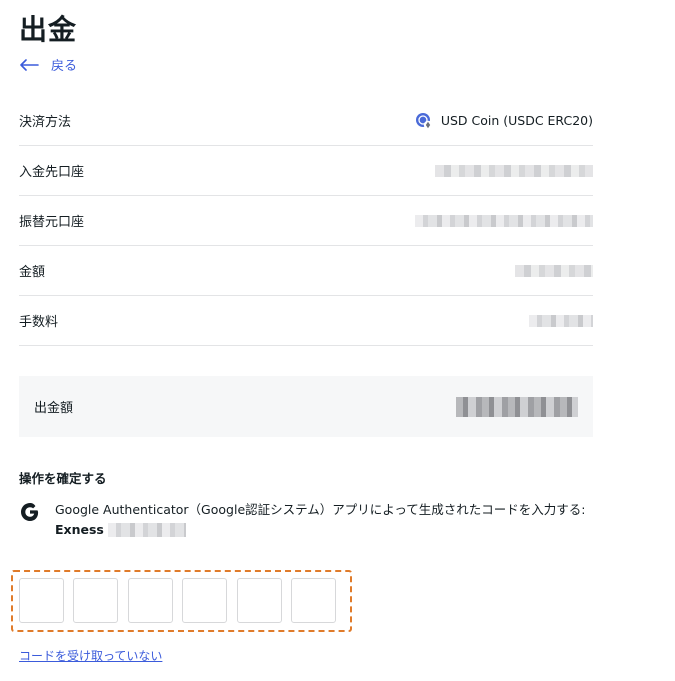  Describe the element at coordinates (306, 321) in the screenshot. I see `fee-row: 手数料` at that location.